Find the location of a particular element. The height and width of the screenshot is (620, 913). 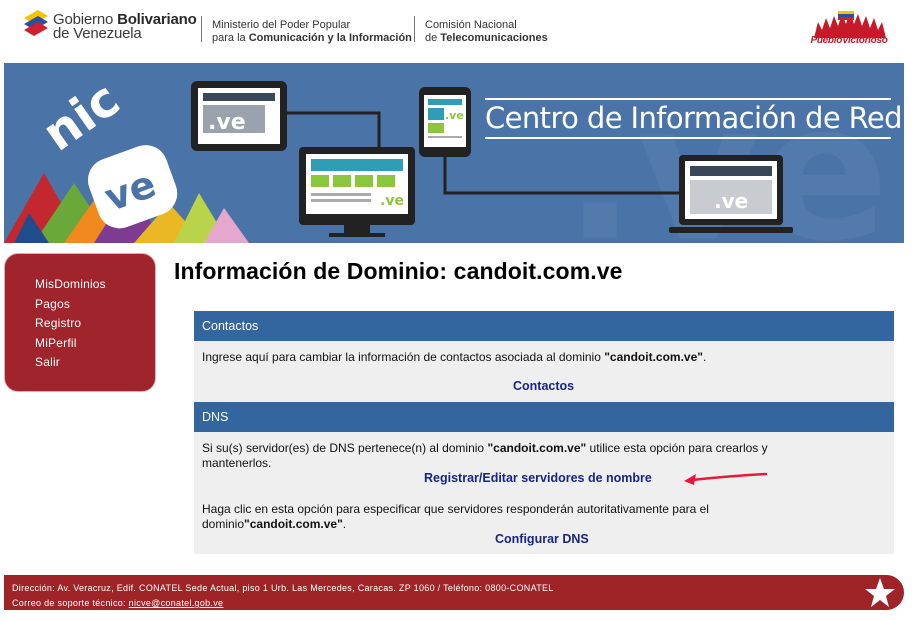

register-nameservers-link: Registrar/Editar servidores de nombre is located at coordinates (538, 478).